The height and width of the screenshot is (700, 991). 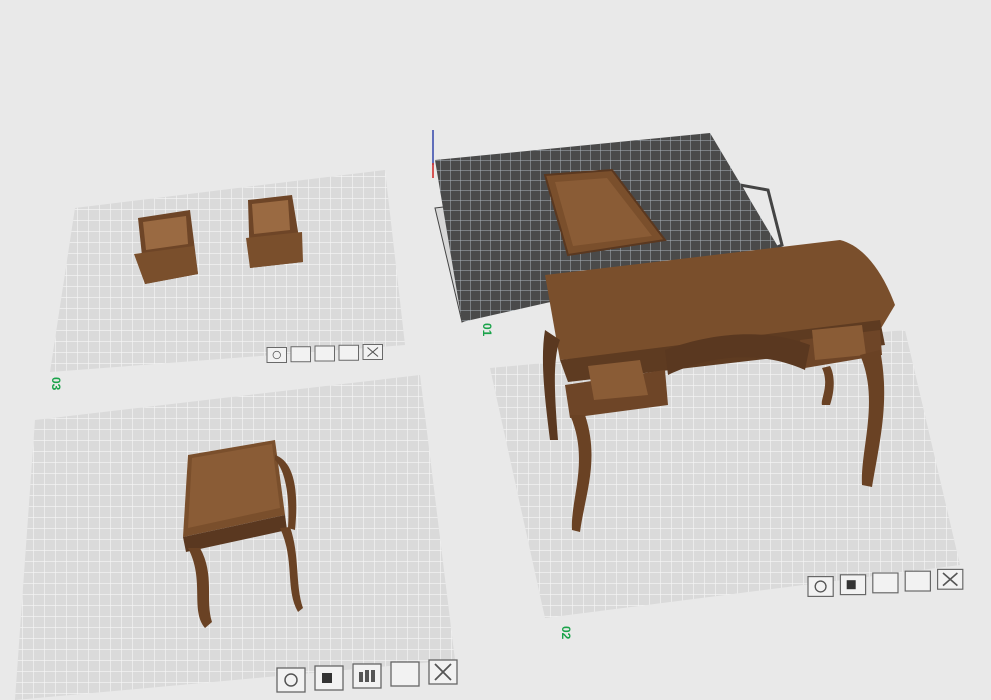 What do you see at coordinates (56, 384) in the screenshot?
I see `plate-label: 03` at bounding box center [56, 384].